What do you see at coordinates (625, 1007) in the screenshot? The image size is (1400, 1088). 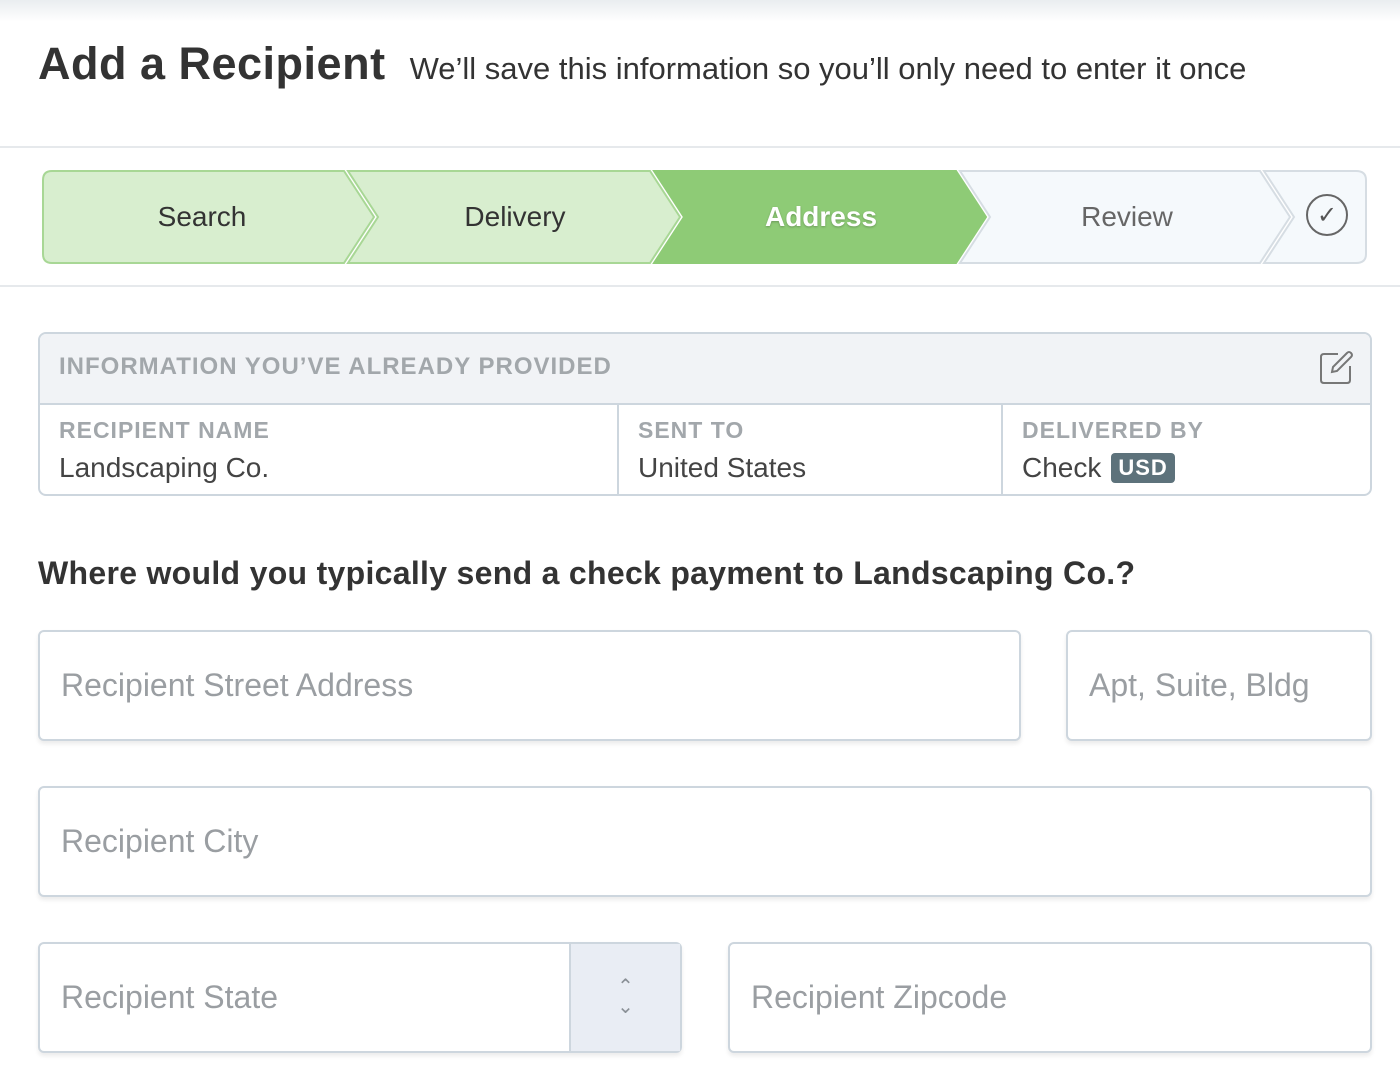 I see `chevron-down-icon: ⌄` at bounding box center [625, 1007].